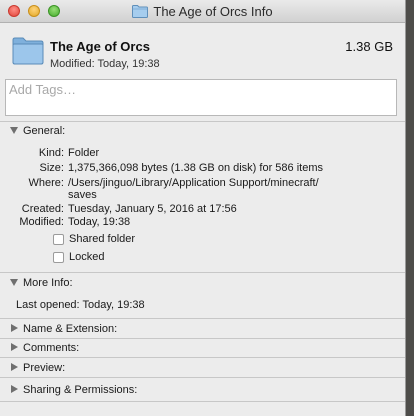  Describe the element at coordinates (202, 330) in the screenshot. I see `name-extension-section-header: Name & Extension:` at that location.